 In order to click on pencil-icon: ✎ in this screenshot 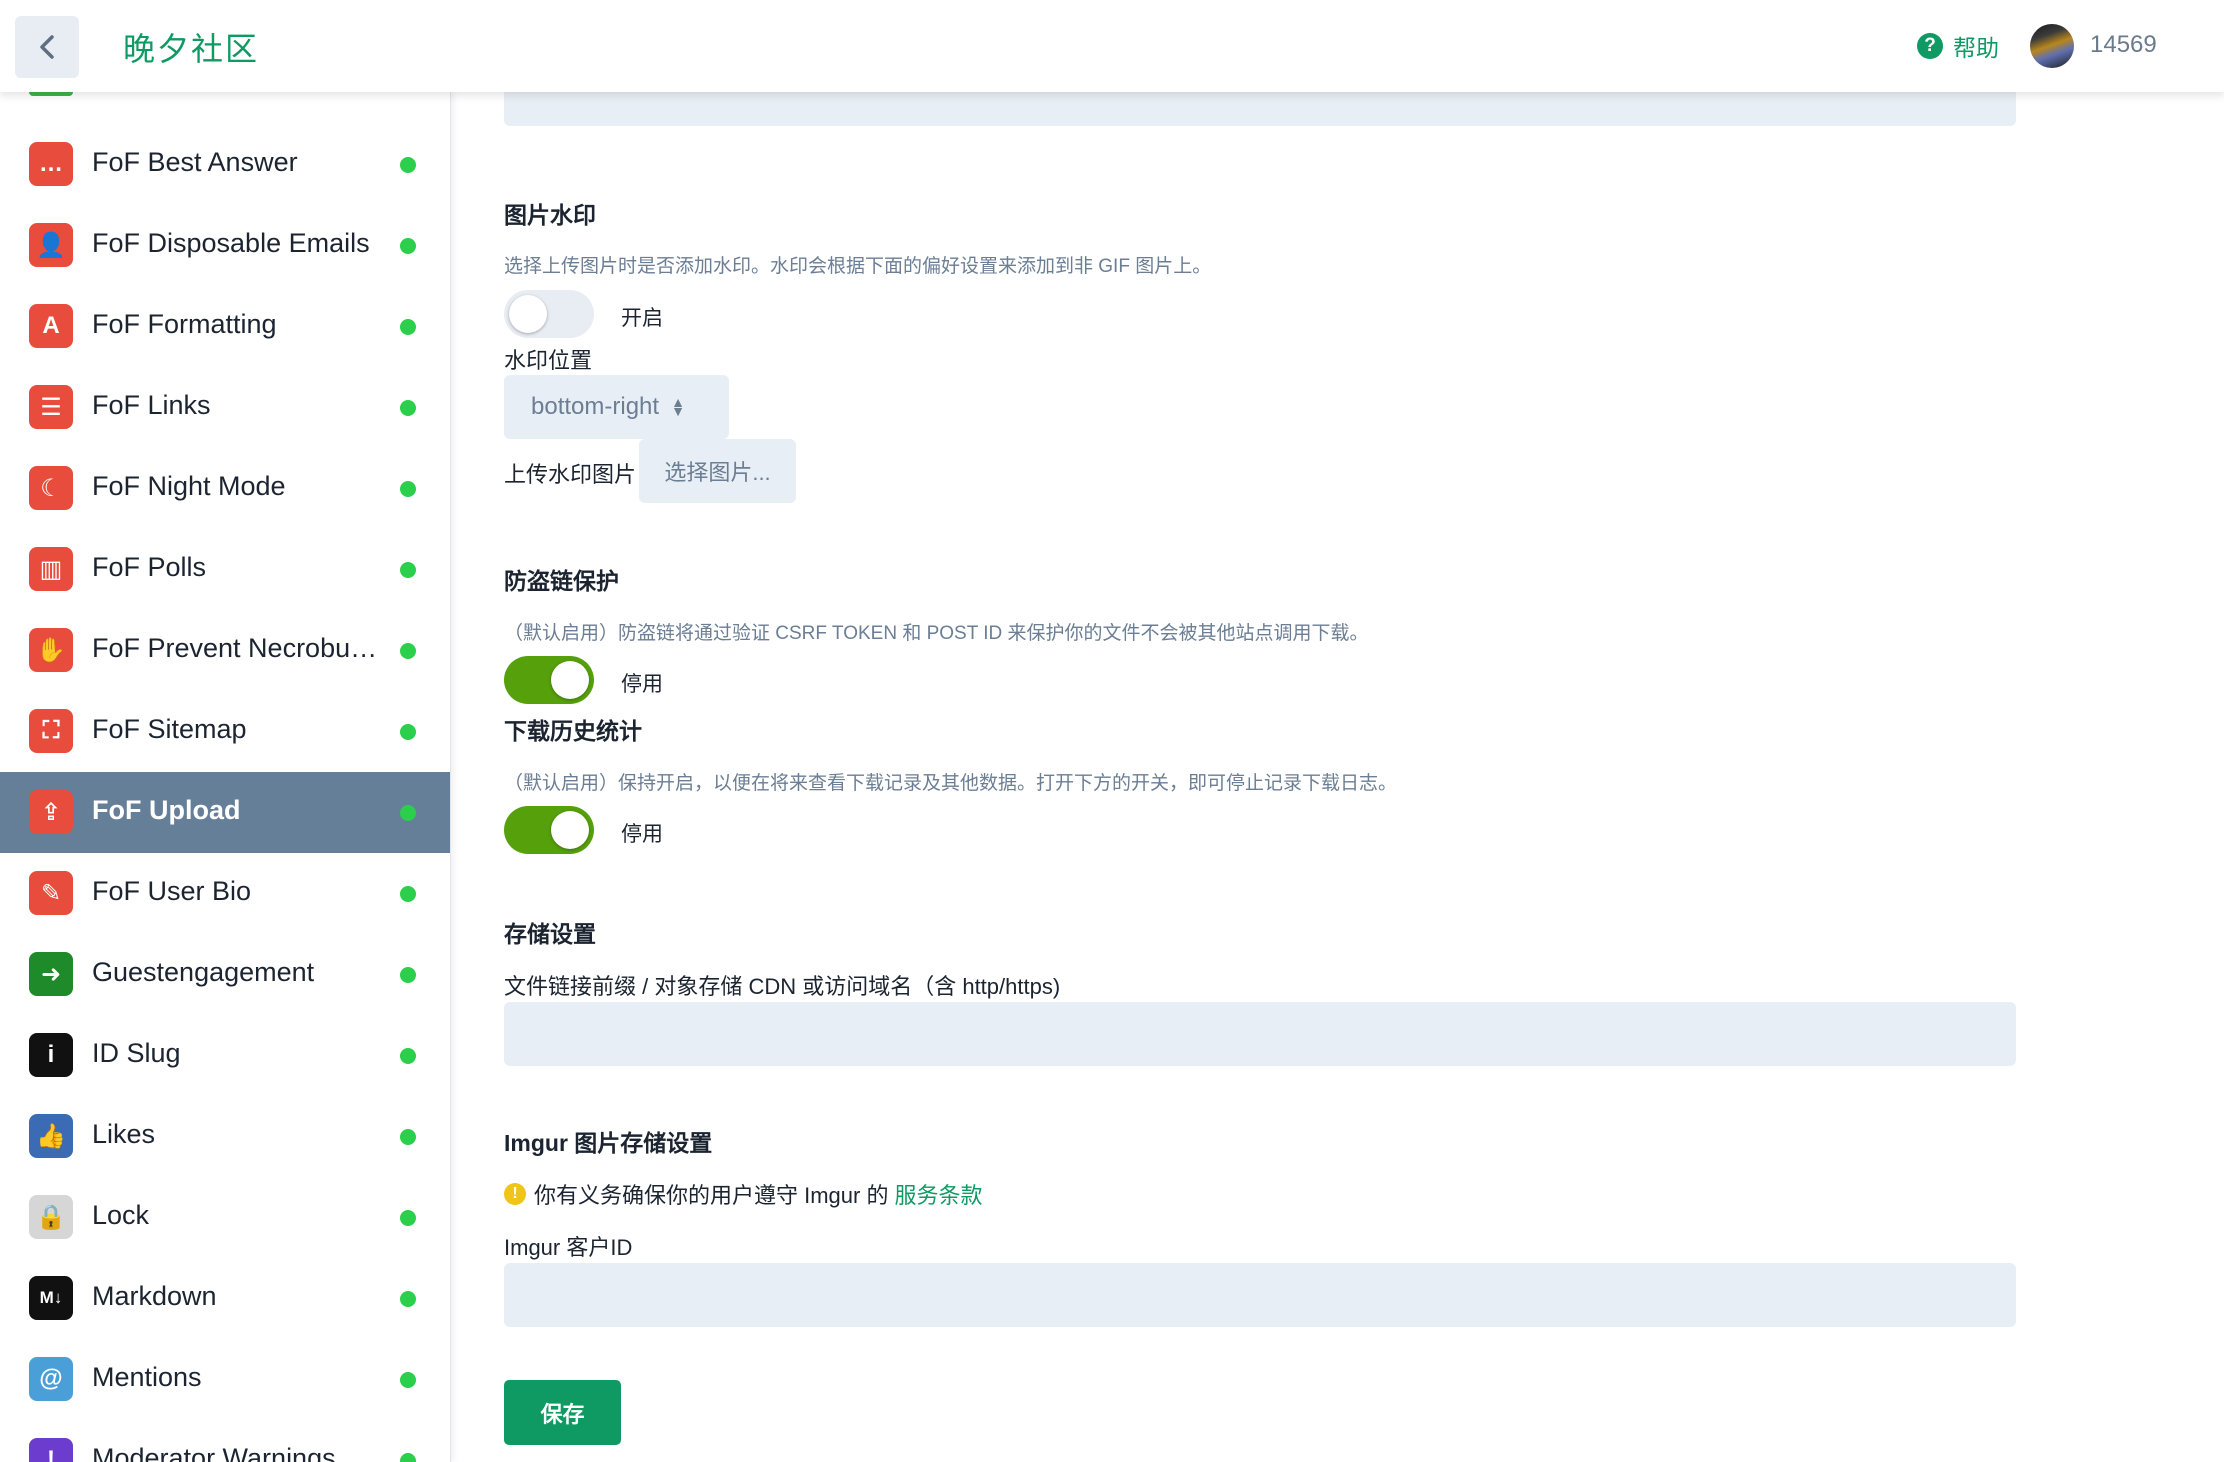, I will do `click(51, 893)`.